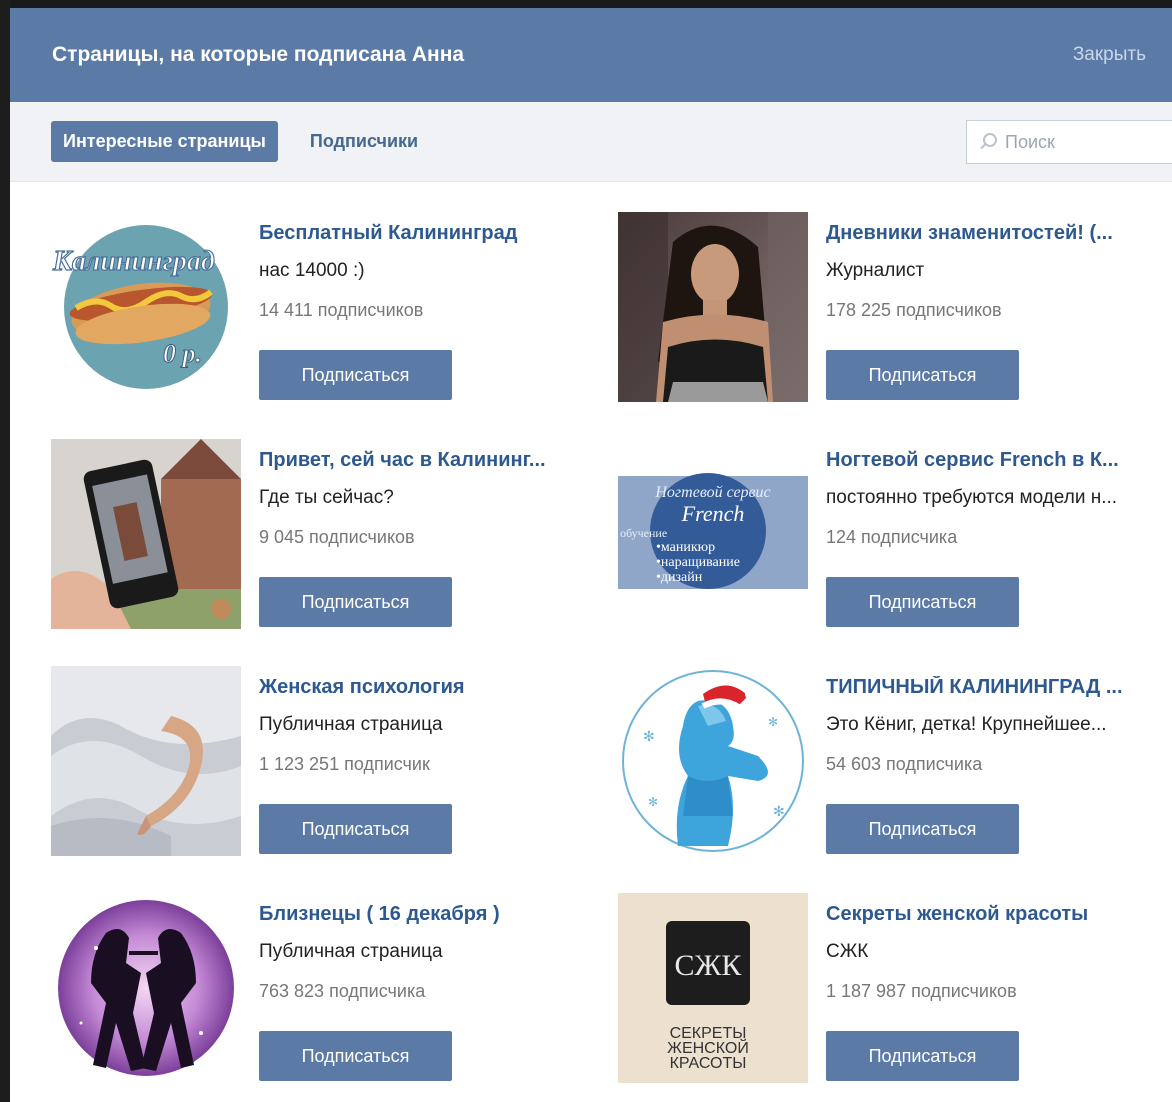 This screenshot has width=1172, height=1102. I want to click on close-link: Закрыть, so click(1109, 55).